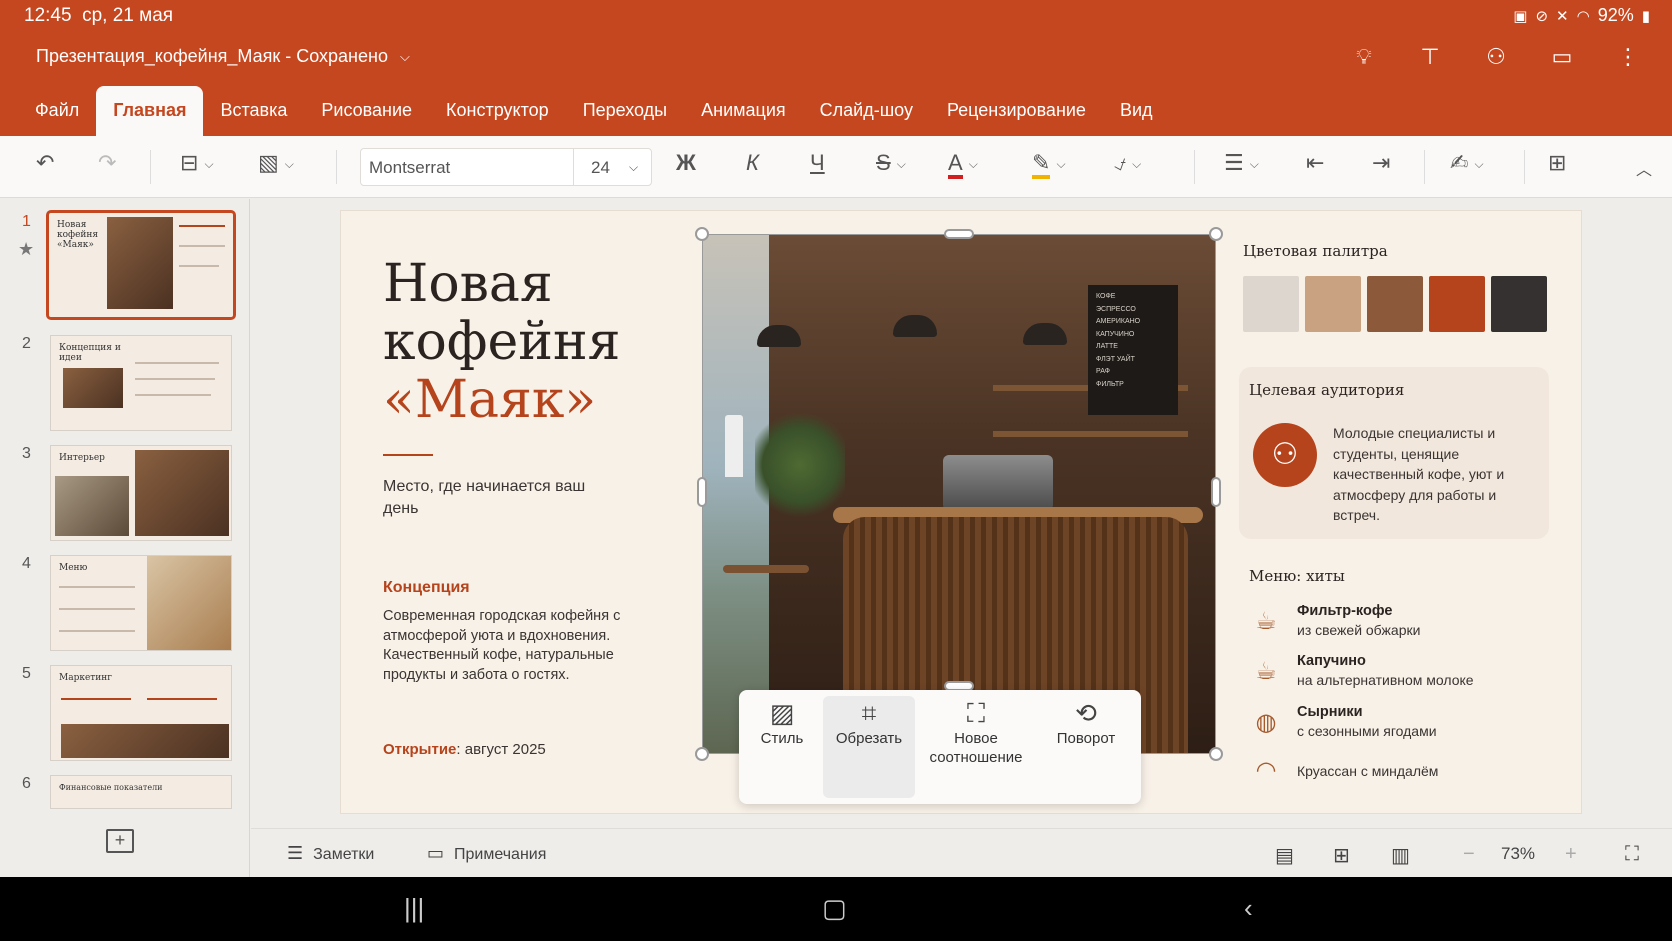 The image size is (1672, 941). What do you see at coordinates (197, 163) in the screenshot?
I see `layout-button: ⊟ ⌵` at bounding box center [197, 163].